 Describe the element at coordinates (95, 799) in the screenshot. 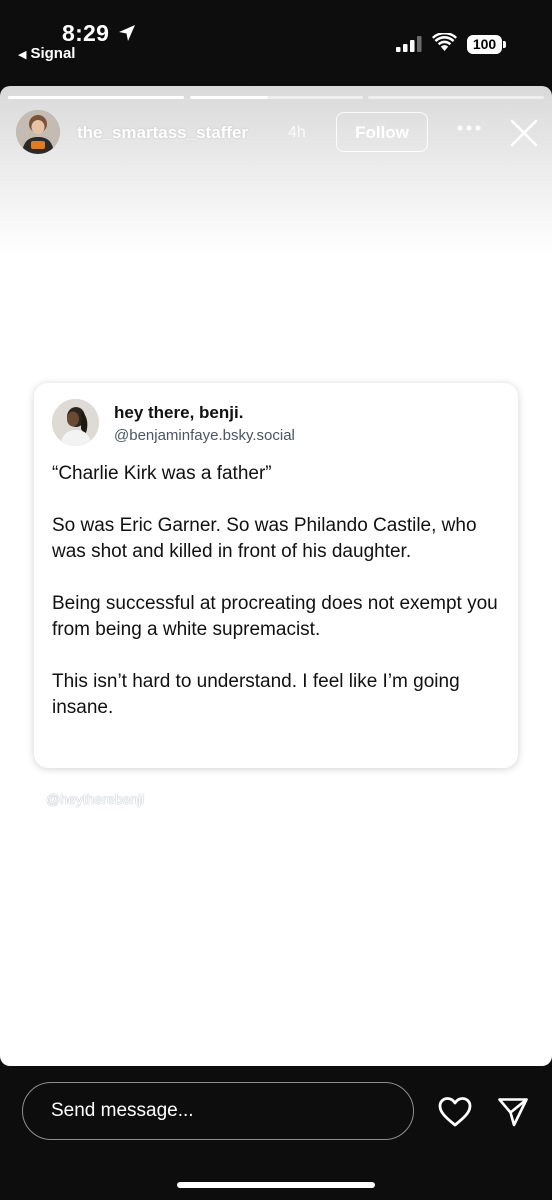

I see `handle-watermark: @heytherebenji` at that location.